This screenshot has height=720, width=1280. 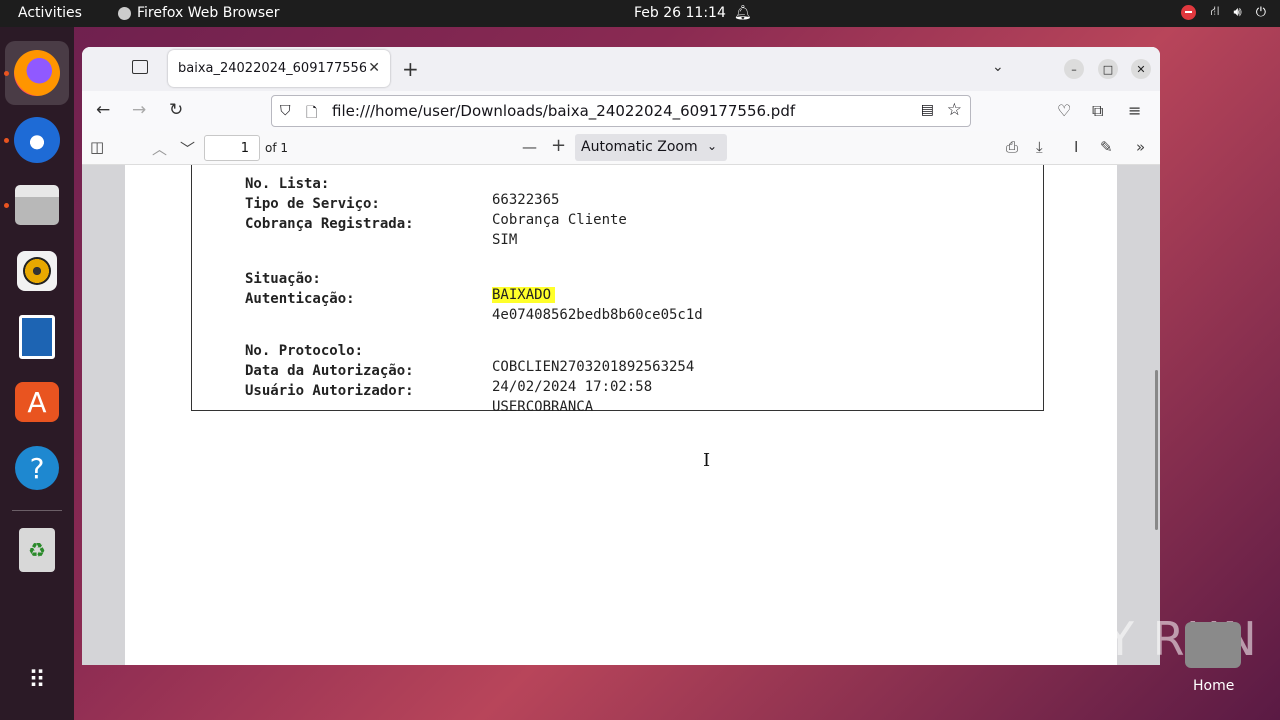 I want to click on close-tab-icon: ✕, so click(x=374, y=68).